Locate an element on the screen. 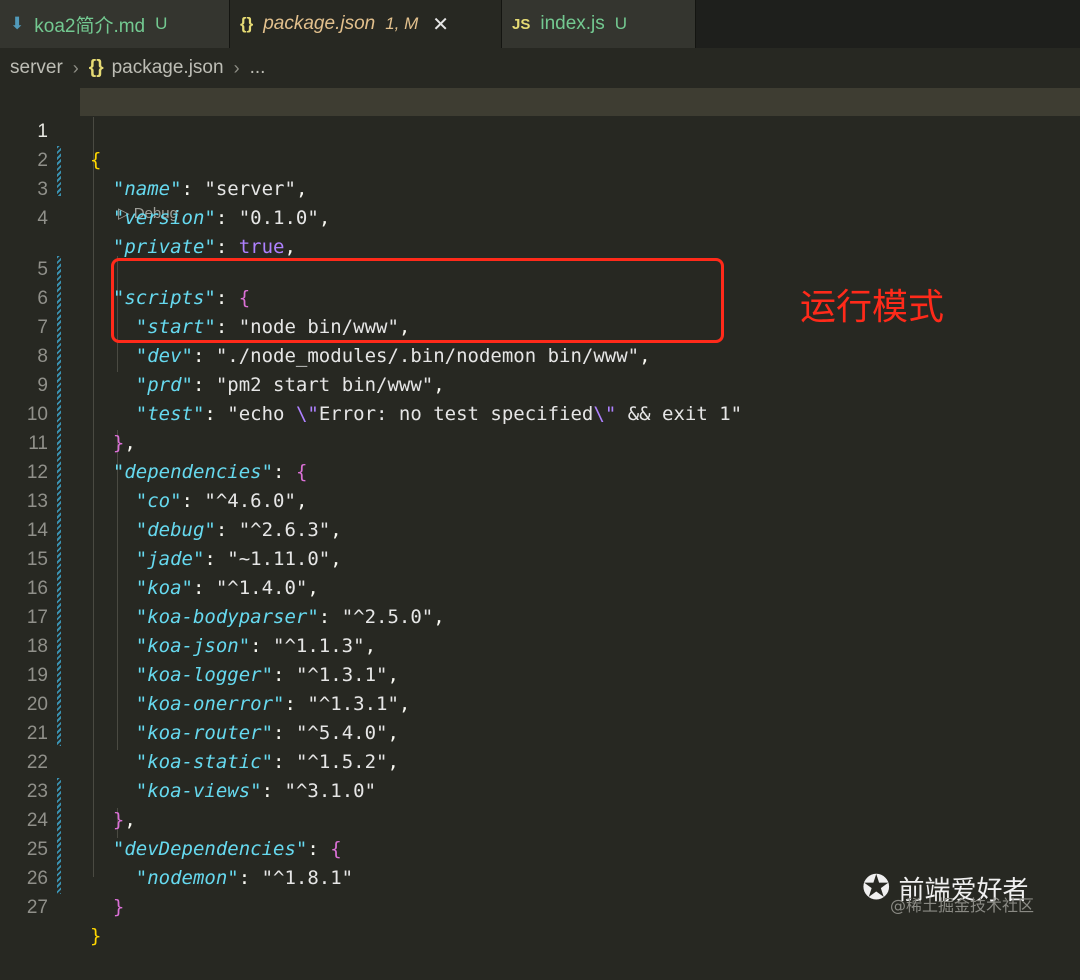 This screenshot has width=1080, height=980. code-line: 13 "debug": "^2.6.3", is located at coordinates (540, 499).